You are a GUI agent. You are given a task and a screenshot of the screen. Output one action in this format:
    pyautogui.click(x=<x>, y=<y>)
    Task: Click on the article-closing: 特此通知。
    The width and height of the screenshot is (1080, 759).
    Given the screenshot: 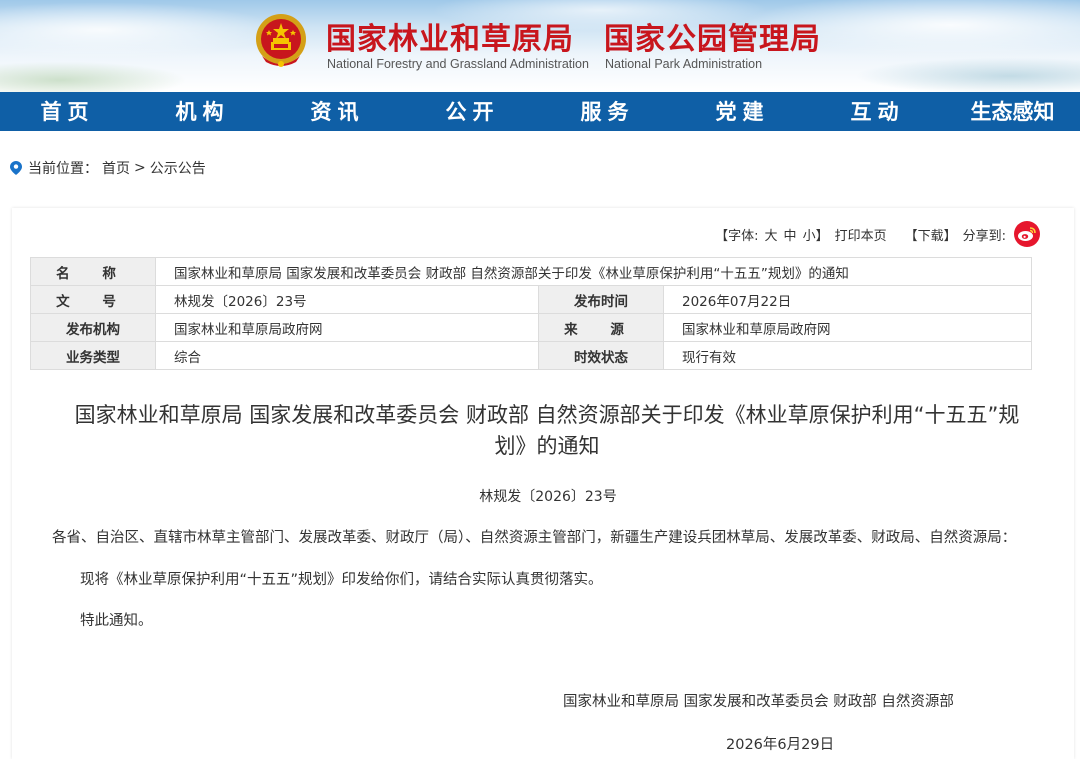 What is the action you would take?
    pyautogui.click(x=116, y=621)
    